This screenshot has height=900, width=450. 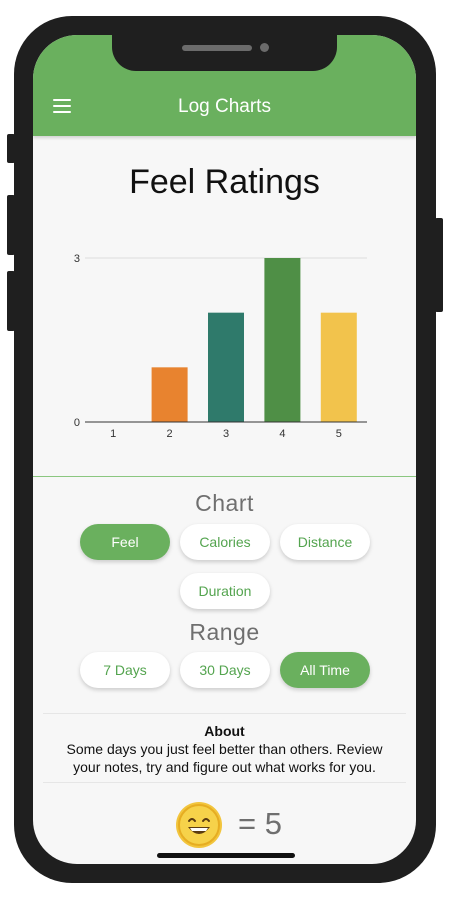 What do you see at coordinates (170, 434) in the screenshot?
I see `x-tick-label: 2` at bounding box center [170, 434].